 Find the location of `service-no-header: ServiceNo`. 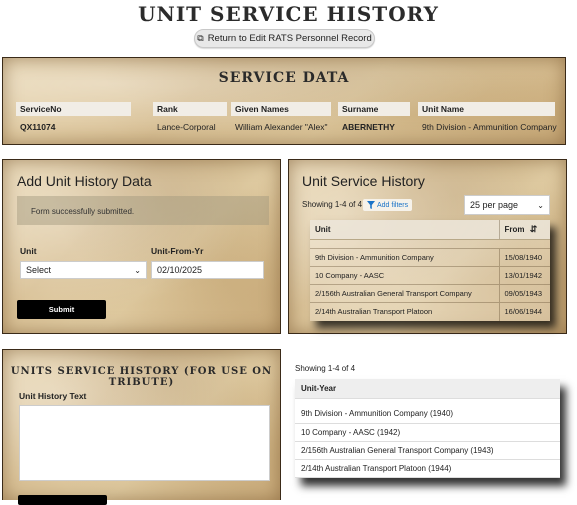

service-no-header: ServiceNo is located at coordinates (73, 109).